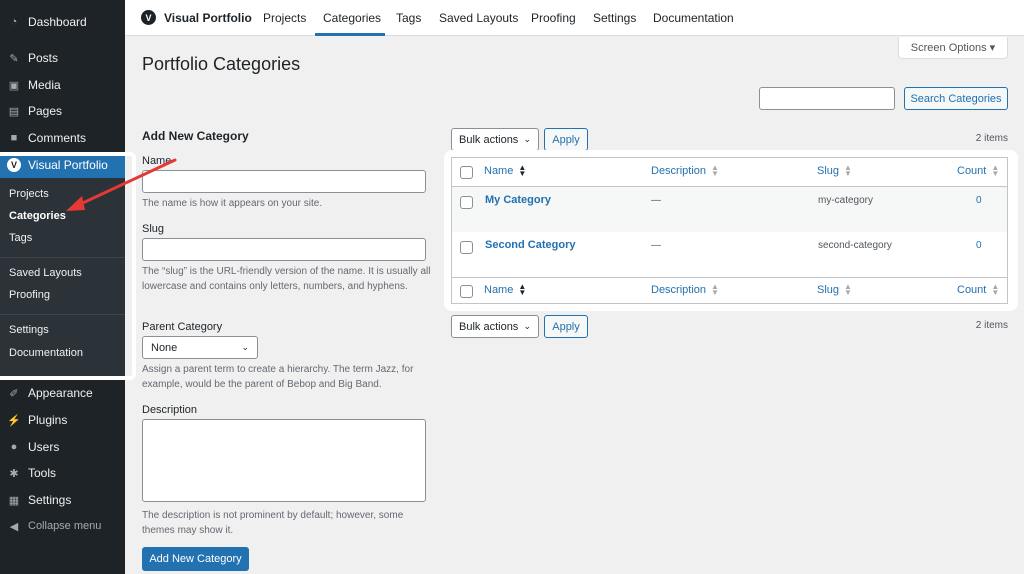 The width and height of the screenshot is (1024, 574). Describe the element at coordinates (14, 473) in the screenshot. I see `wrench-icon: ✱` at that location.